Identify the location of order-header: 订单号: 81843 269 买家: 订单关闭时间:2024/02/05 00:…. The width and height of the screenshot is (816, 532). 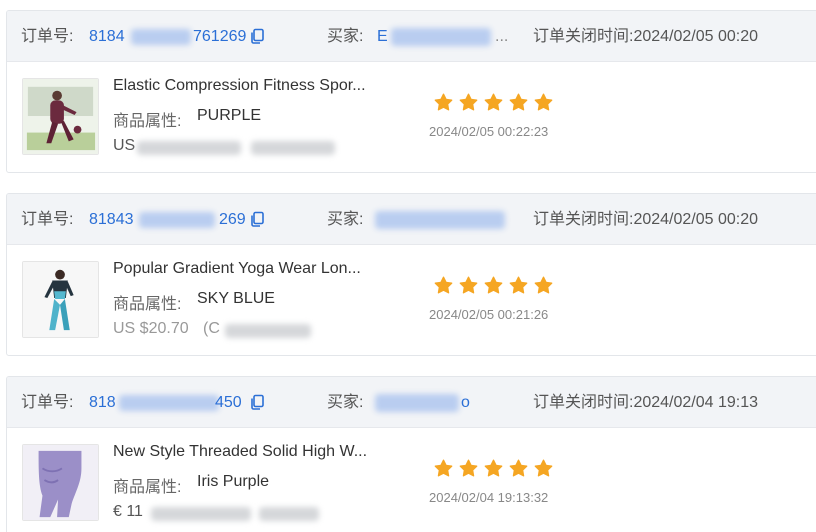
(411, 219).